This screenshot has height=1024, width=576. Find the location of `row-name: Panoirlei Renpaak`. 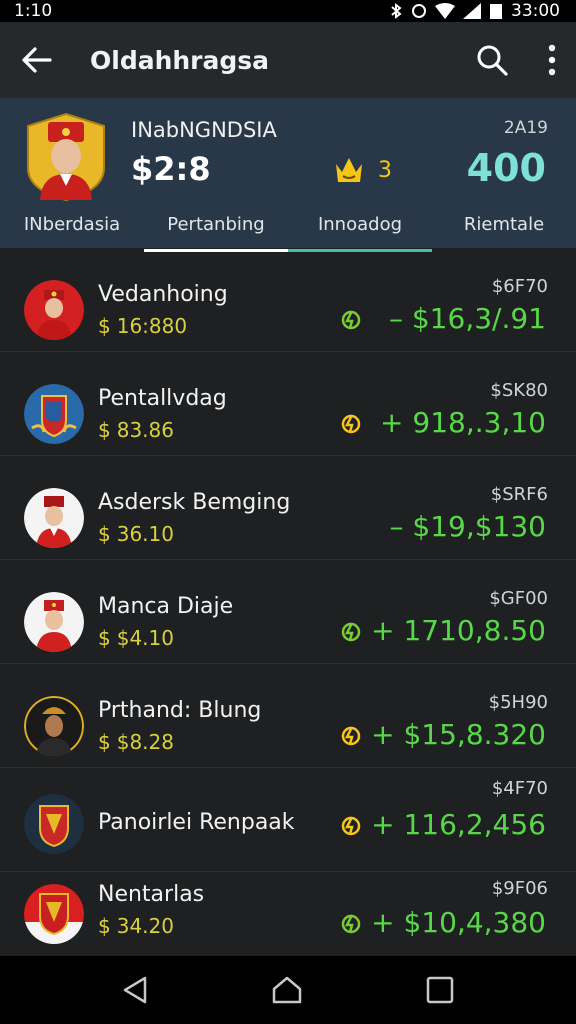

row-name: Panoirlei Renpaak is located at coordinates (196, 822).